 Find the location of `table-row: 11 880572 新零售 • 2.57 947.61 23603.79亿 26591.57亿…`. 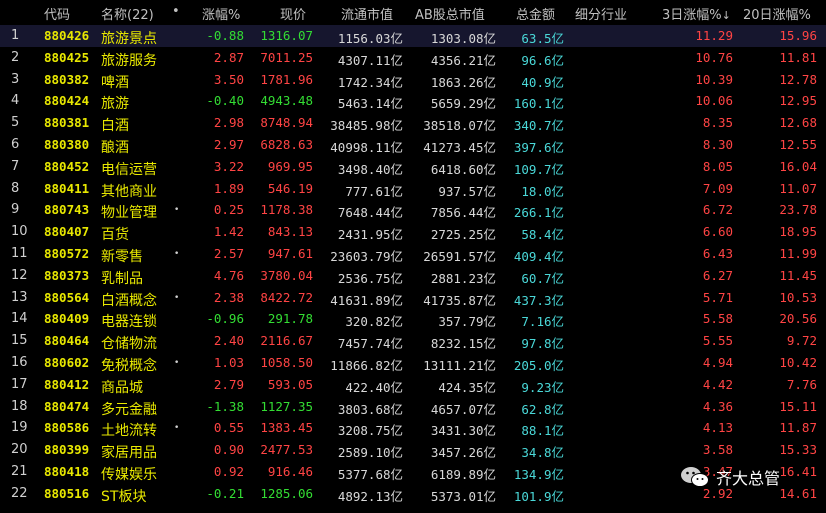

table-row: 11 880572 新零售 • 2.57 947.61 23603.79亿 26591.57亿… is located at coordinates (413, 254).